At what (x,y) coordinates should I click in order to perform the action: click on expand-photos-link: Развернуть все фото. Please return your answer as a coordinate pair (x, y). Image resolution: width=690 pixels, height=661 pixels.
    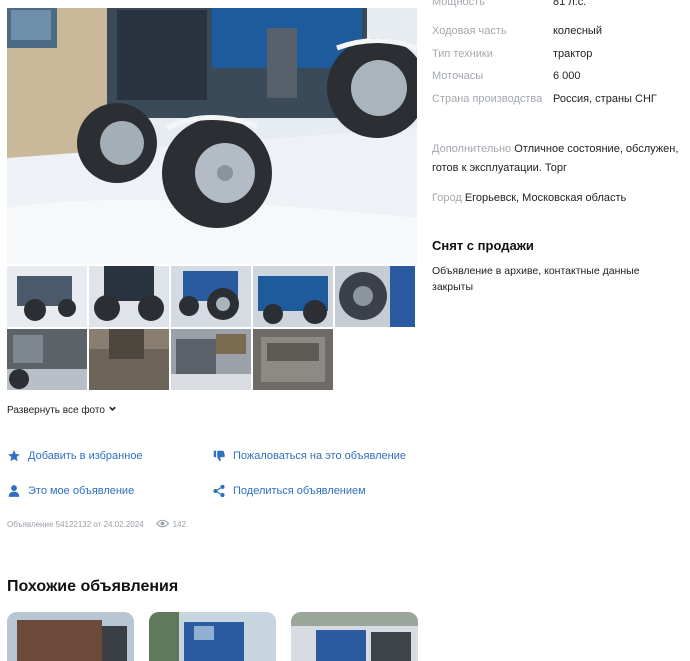
    Looking at the image, I should click on (62, 410).